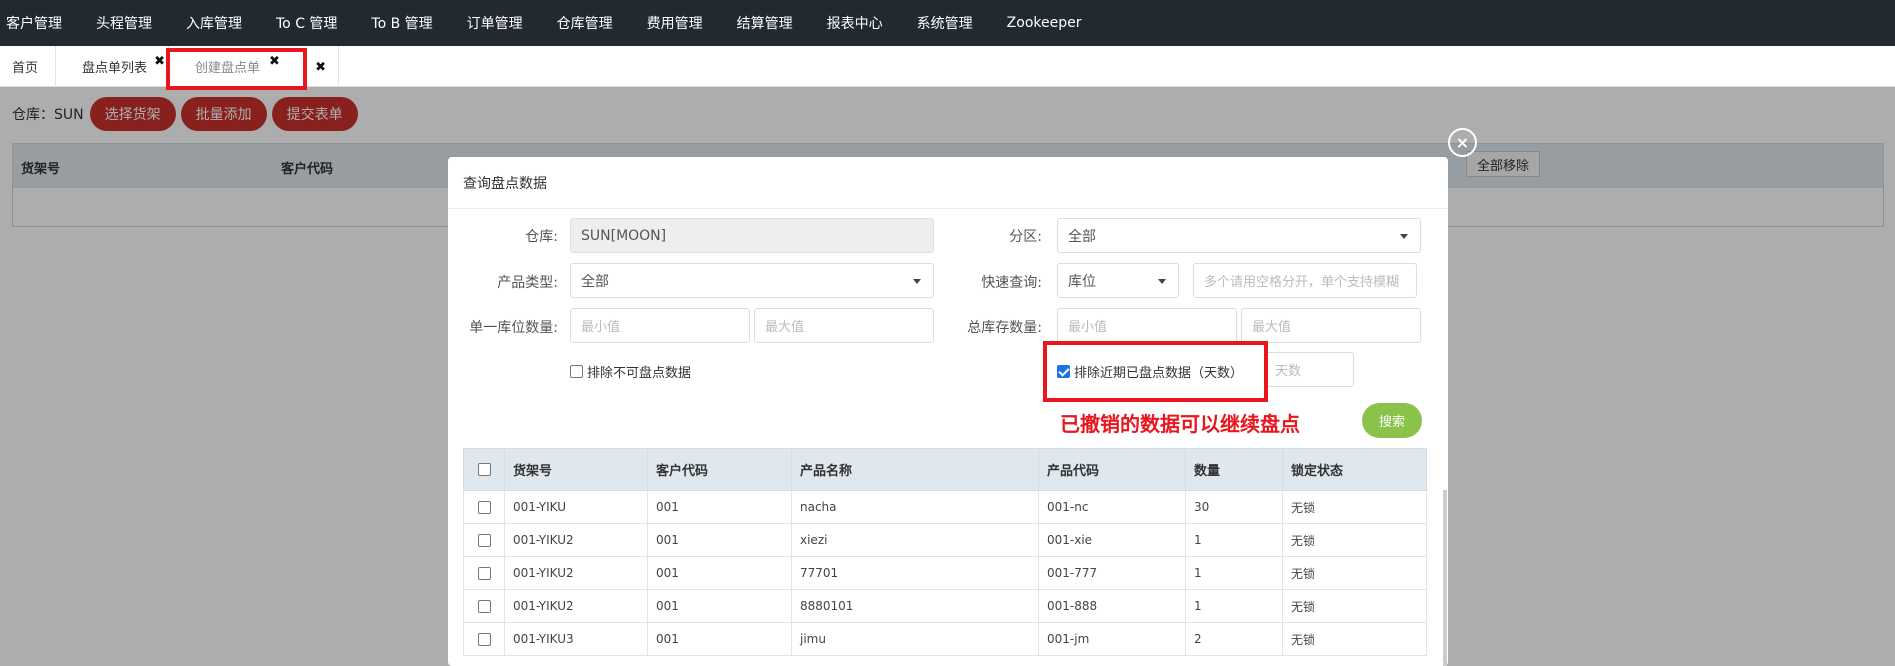 The width and height of the screenshot is (1895, 666). I want to click on tab-inventory-list-label: 盘点单列表, so click(115, 68).